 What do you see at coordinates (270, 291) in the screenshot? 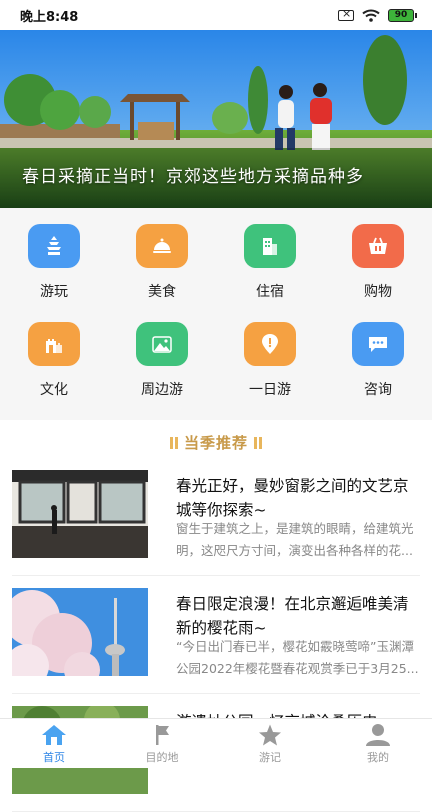
I see `category-label: 住宿` at bounding box center [270, 291].